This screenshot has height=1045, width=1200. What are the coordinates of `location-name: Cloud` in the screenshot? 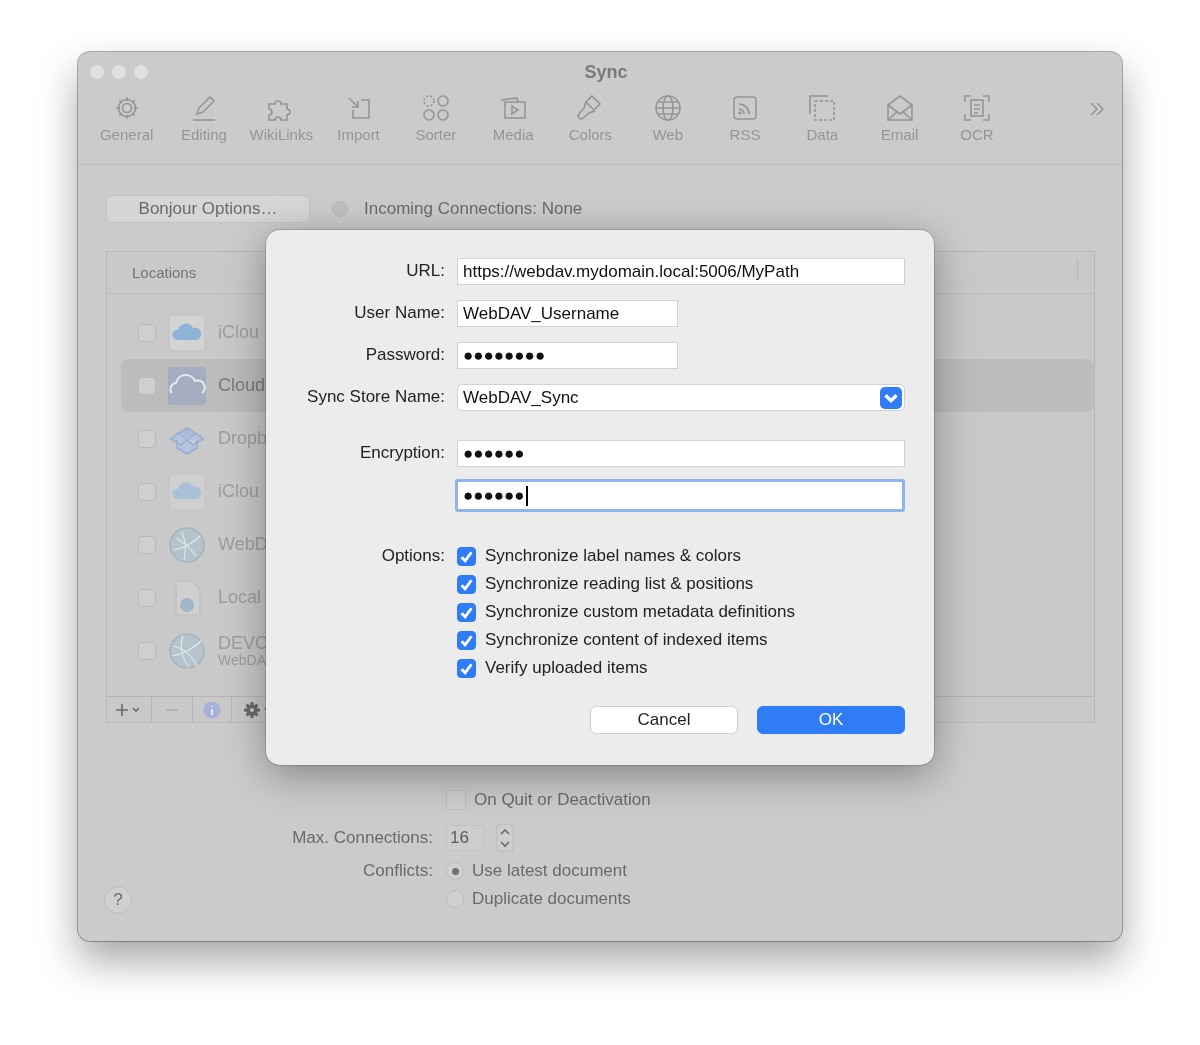 It's located at (242, 385).